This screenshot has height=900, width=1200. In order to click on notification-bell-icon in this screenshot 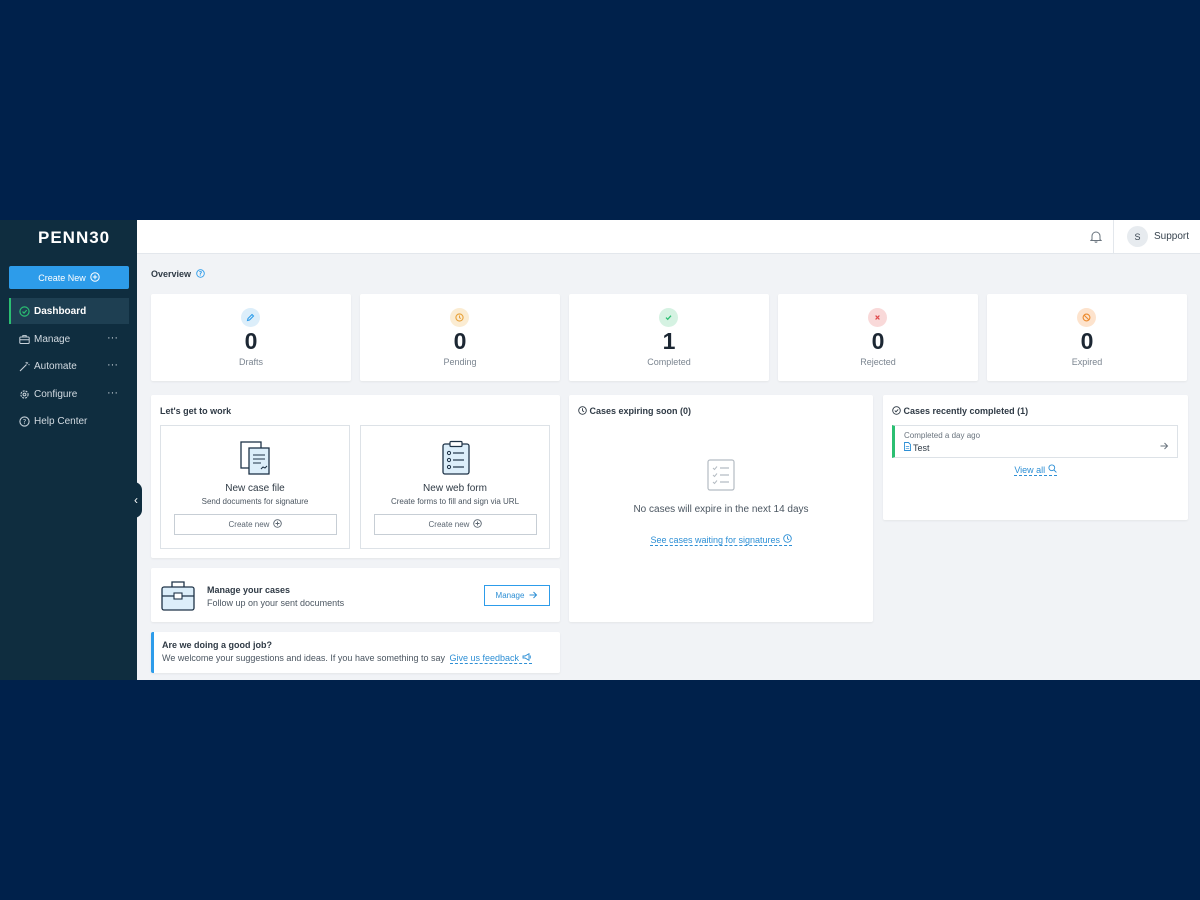, I will do `click(1096, 236)`.